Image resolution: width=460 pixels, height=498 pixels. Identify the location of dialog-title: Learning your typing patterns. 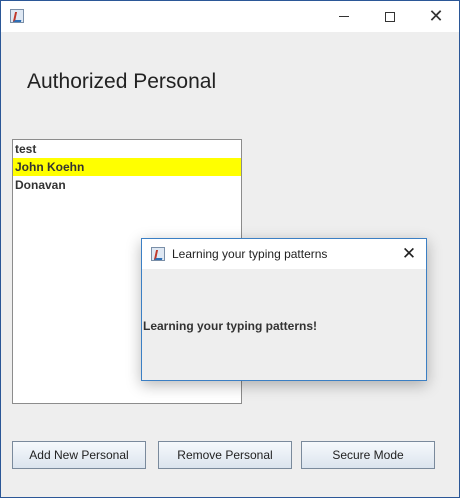
(250, 254).